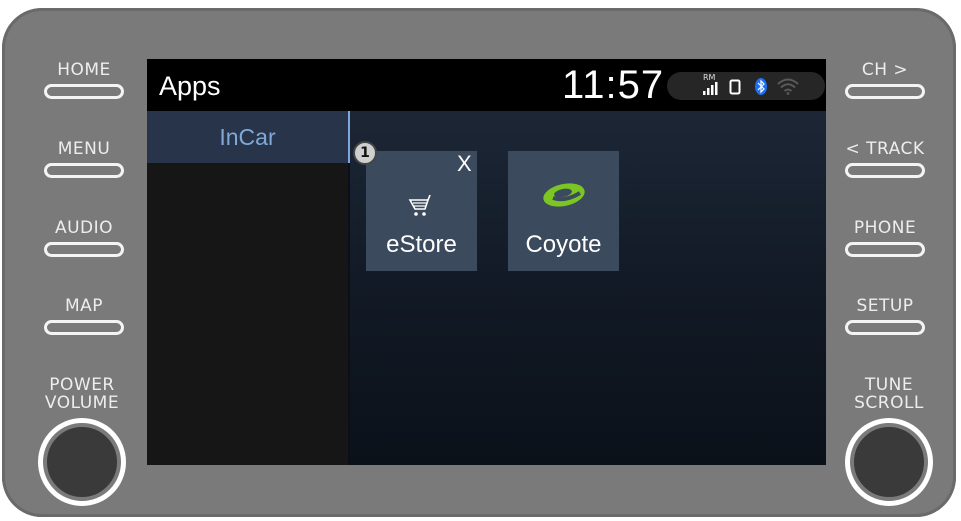 The width and height of the screenshot is (961, 521). I want to click on coyote-logo-icon, so click(564, 195).